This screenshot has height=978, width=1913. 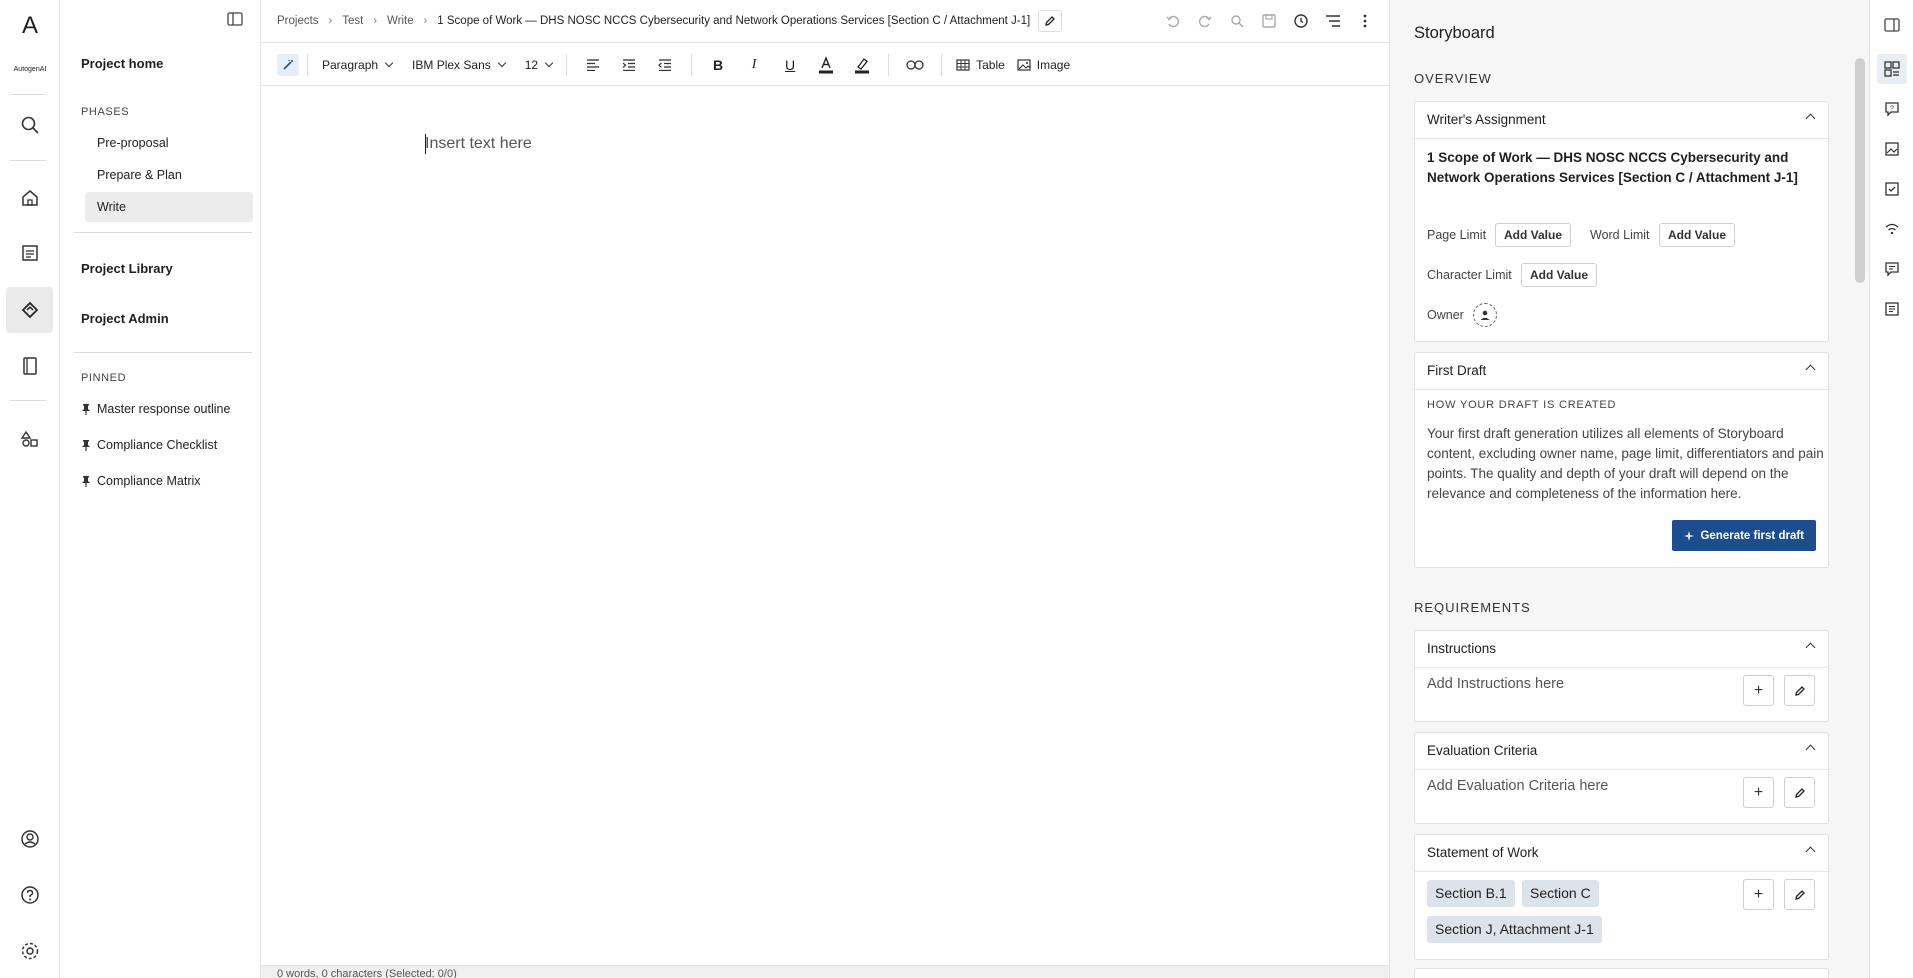 I want to click on phase-prepare-plan: Prepare & Plan, so click(x=169, y=175).